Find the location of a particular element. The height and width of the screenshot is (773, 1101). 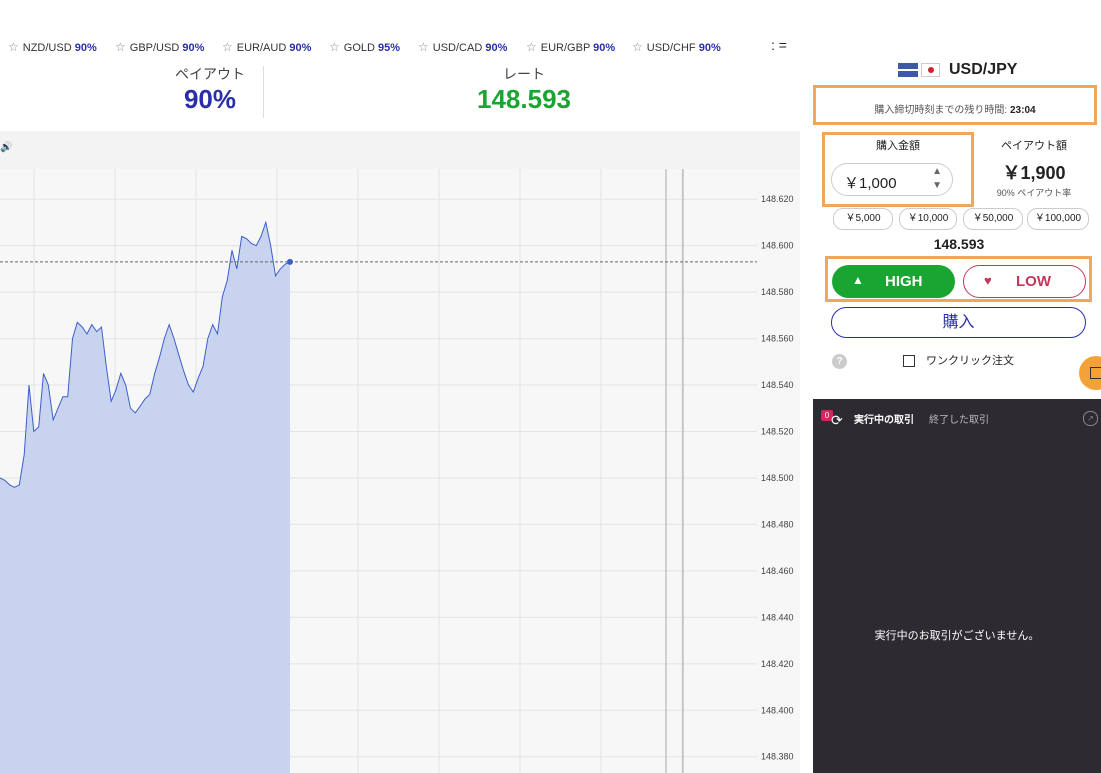

amount-value: ￥1,000 is located at coordinates (870, 183).